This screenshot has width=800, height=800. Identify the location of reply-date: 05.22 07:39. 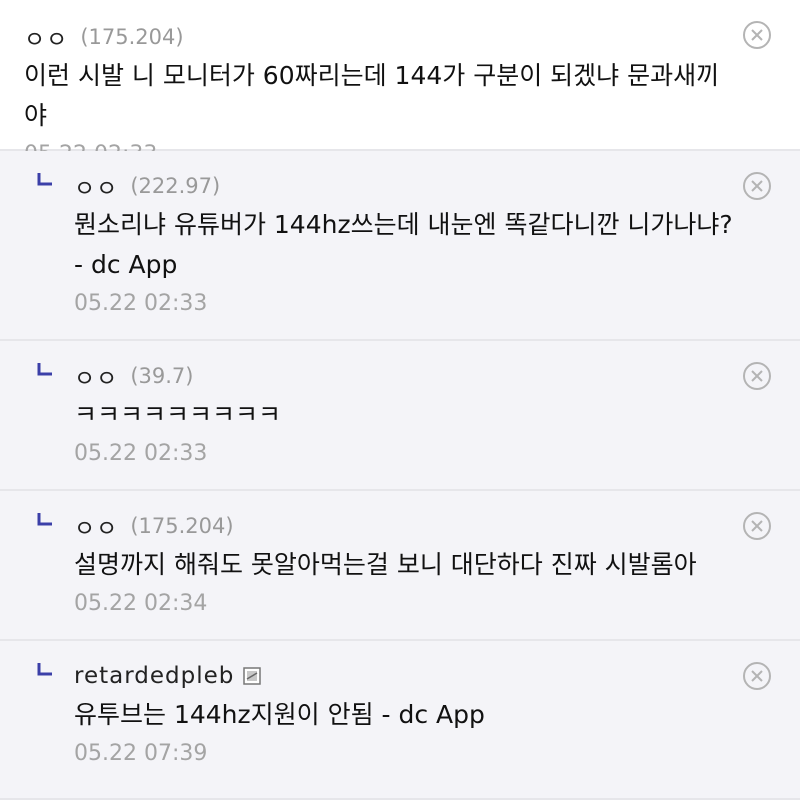
(141, 753).